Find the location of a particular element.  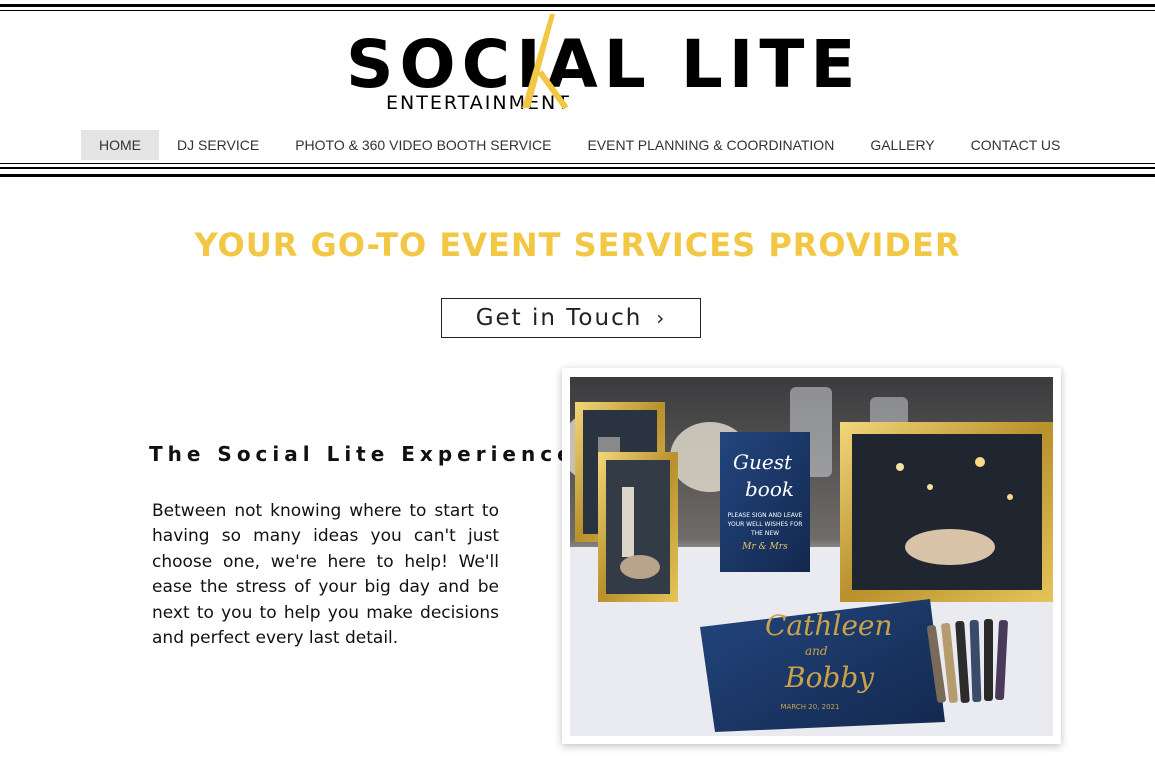

header-rule-top is located at coordinates (577, 5).